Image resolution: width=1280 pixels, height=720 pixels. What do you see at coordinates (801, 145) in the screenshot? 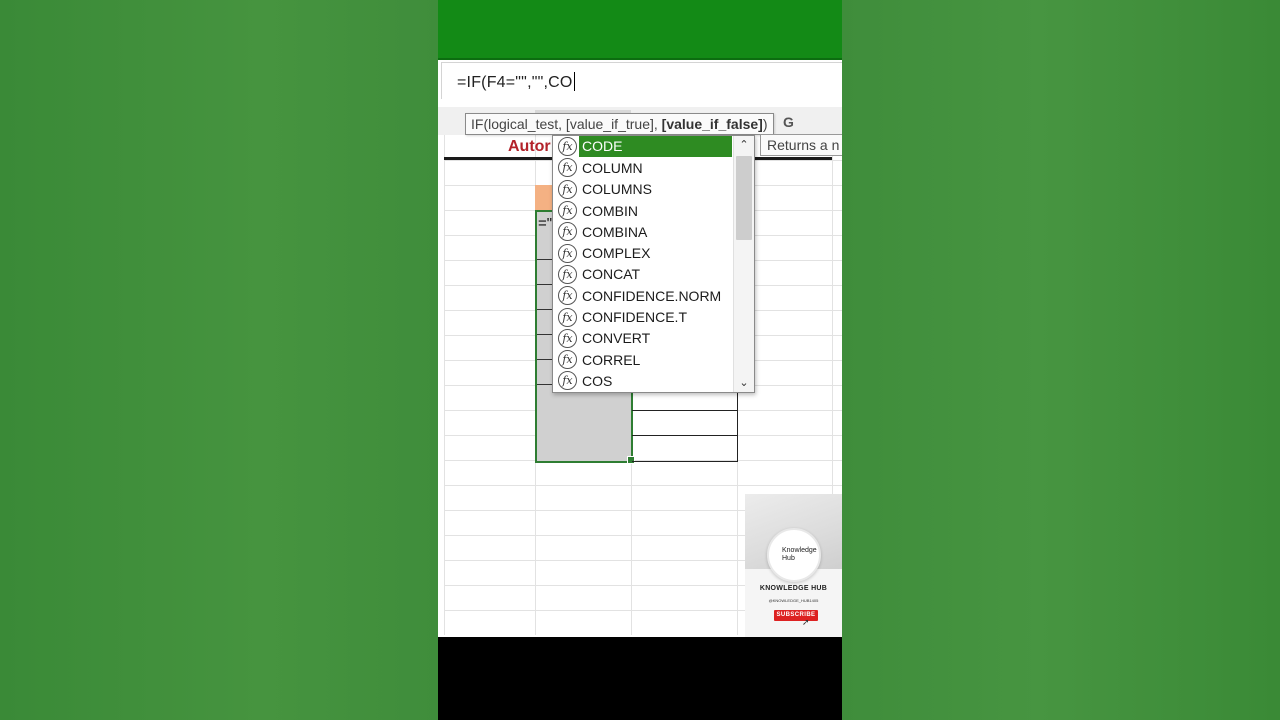
I see `function-description-tip: Returns a n` at bounding box center [801, 145].